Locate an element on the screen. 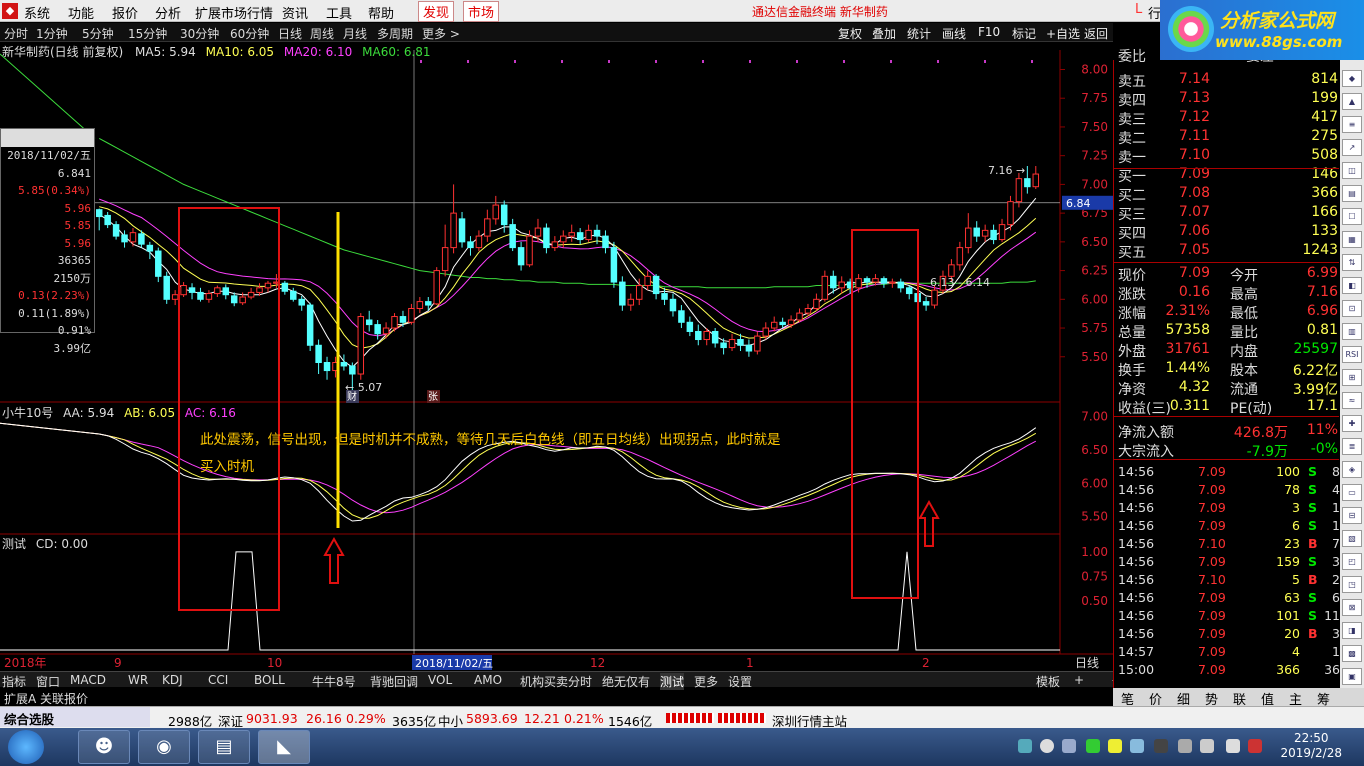  side-tool-icon: ⊡ is located at coordinates (1352, 308).